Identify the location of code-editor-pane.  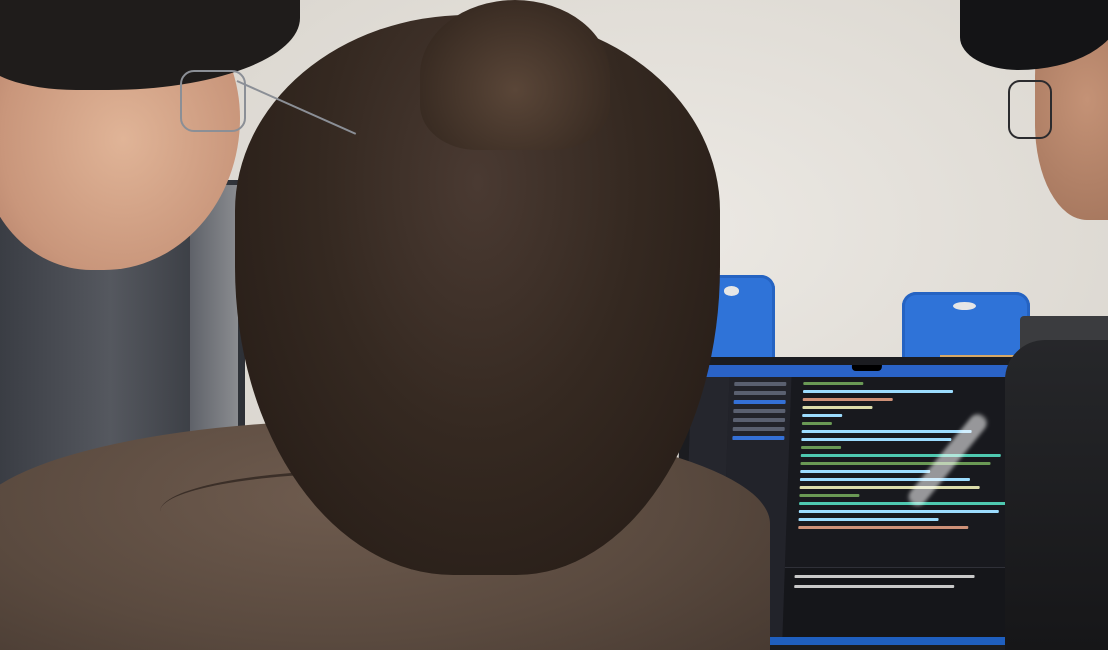
(904, 472).